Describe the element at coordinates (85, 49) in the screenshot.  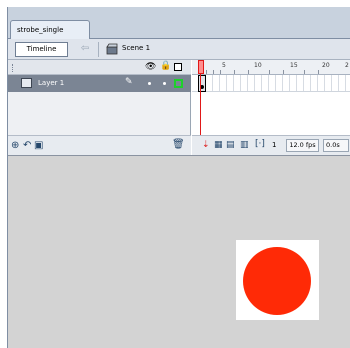
I see `back-arrow-icon: ⇦` at that location.